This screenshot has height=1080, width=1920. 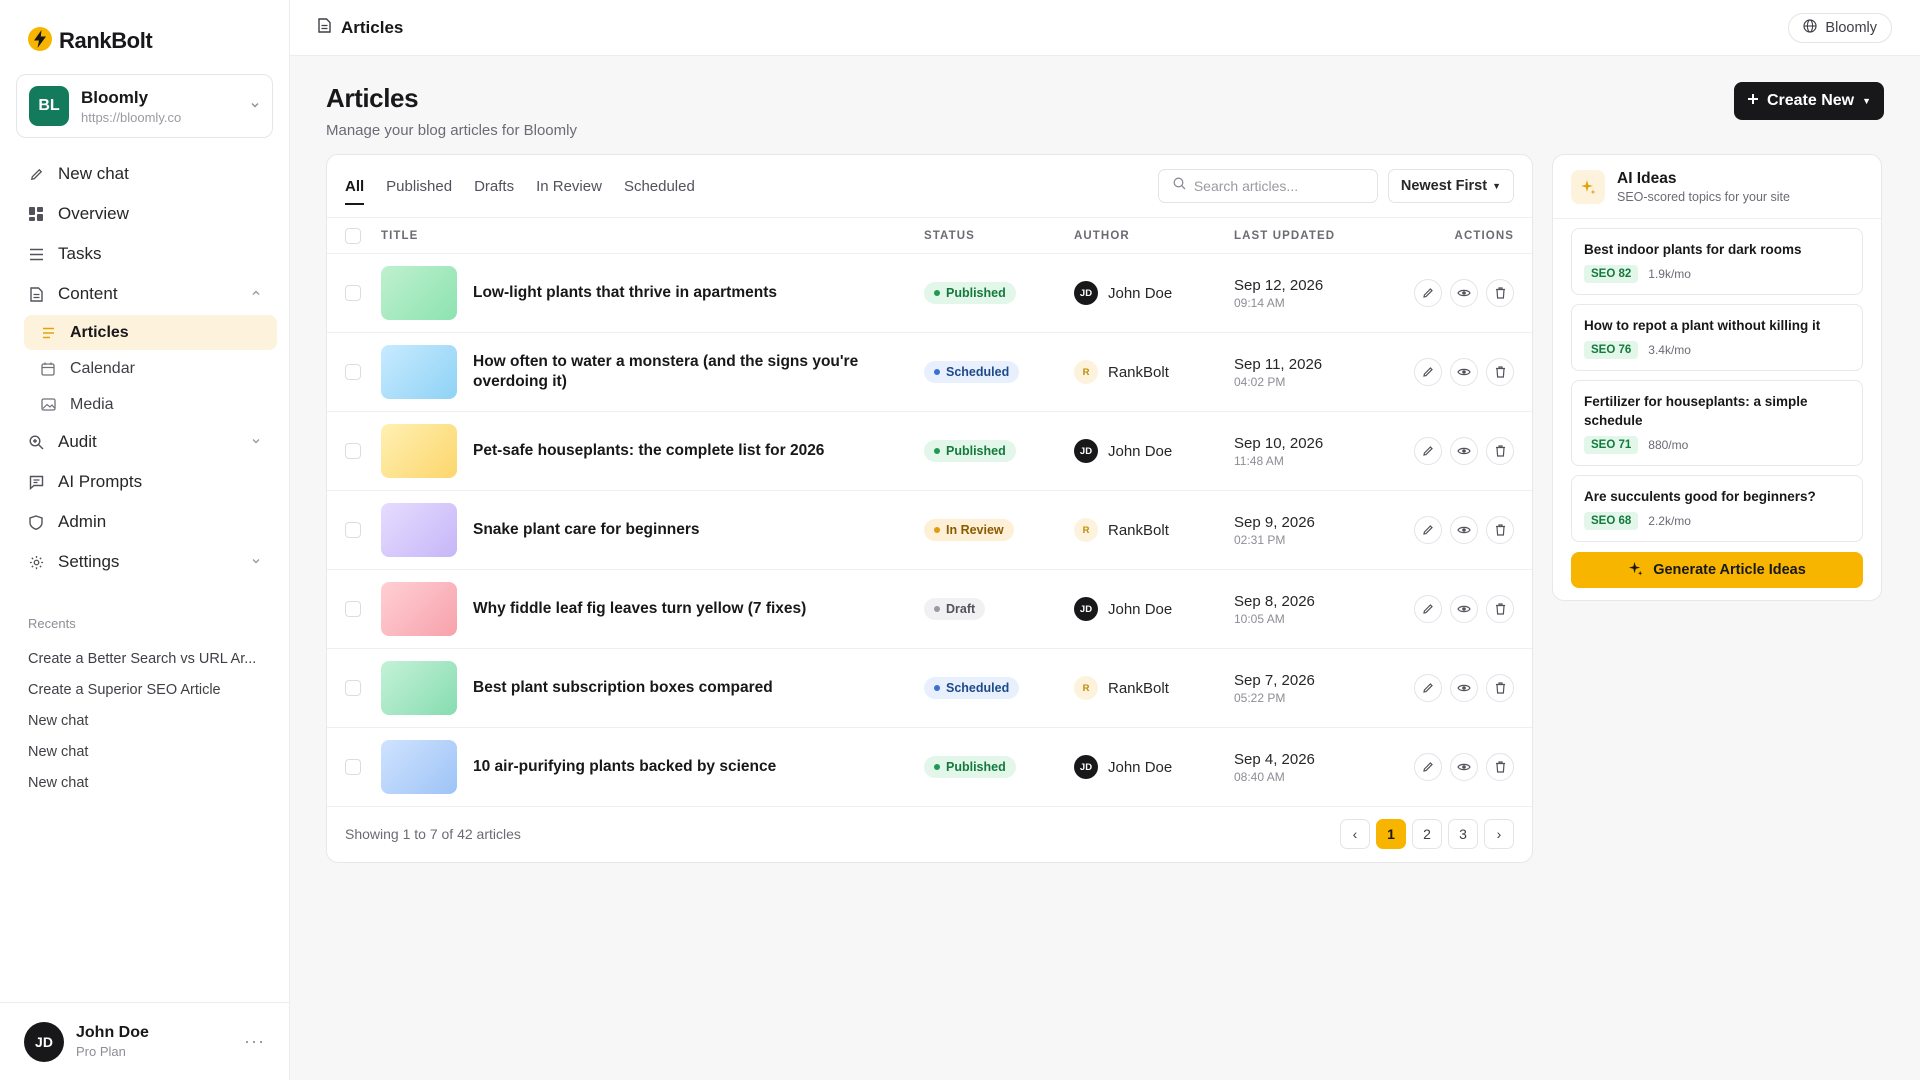 I want to click on user-name: John Doe, so click(x=112, y=1032).